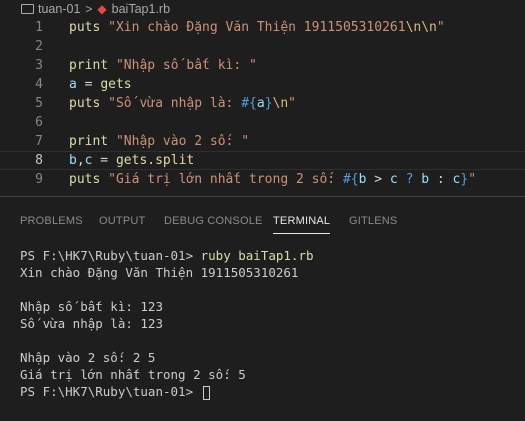 This screenshot has height=421, width=525. I want to click on terminal-cursor, so click(206, 392).